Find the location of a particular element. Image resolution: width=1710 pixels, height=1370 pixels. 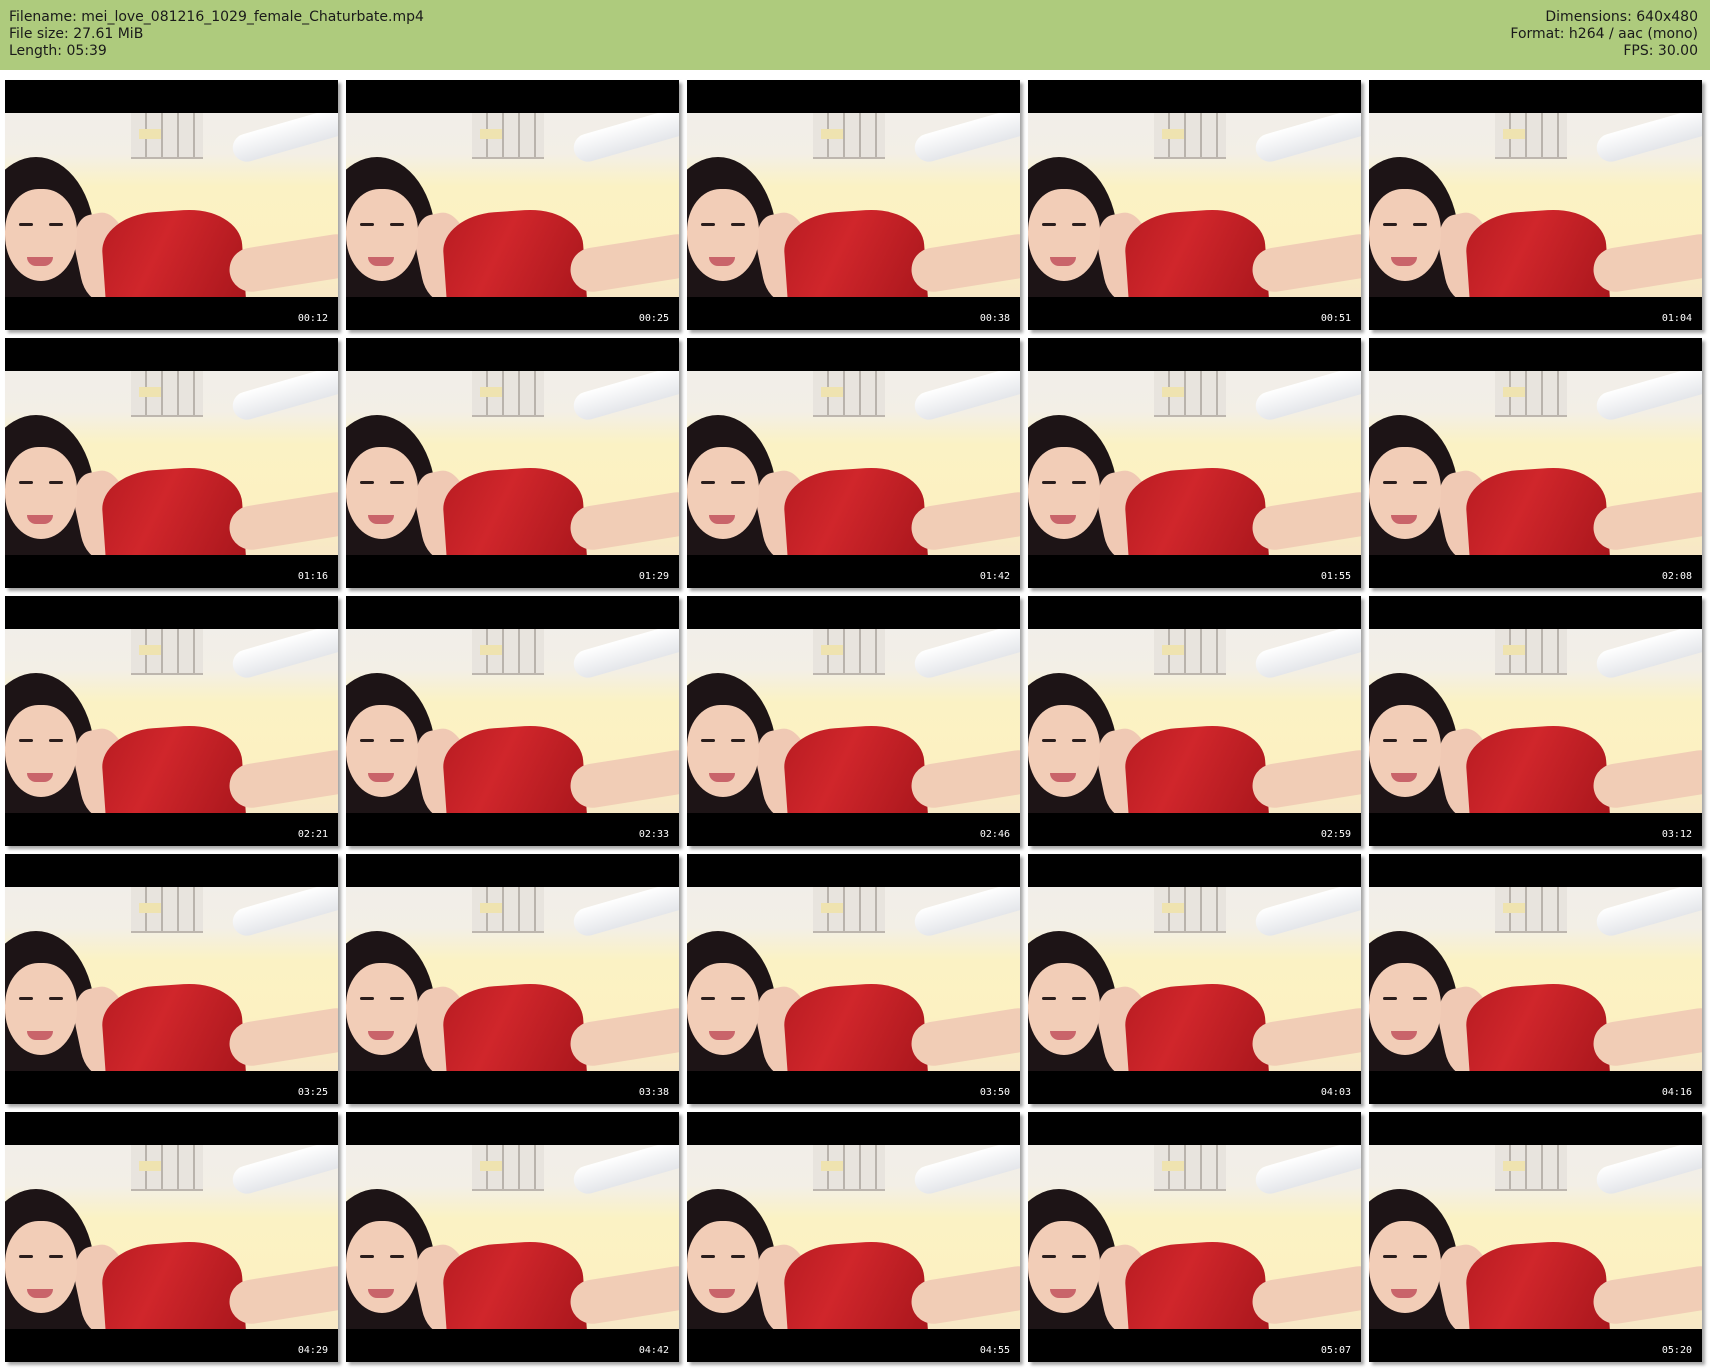

video-thumbnail: 01:42 is located at coordinates (853, 463).